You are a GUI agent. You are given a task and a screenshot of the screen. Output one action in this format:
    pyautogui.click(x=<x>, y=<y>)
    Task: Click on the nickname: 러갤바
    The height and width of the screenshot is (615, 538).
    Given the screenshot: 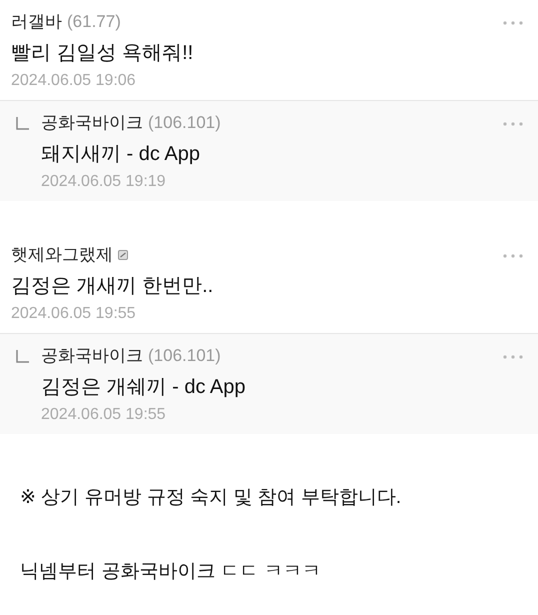 What is the action you would take?
    pyautogui.click(x=36, y=21)
    